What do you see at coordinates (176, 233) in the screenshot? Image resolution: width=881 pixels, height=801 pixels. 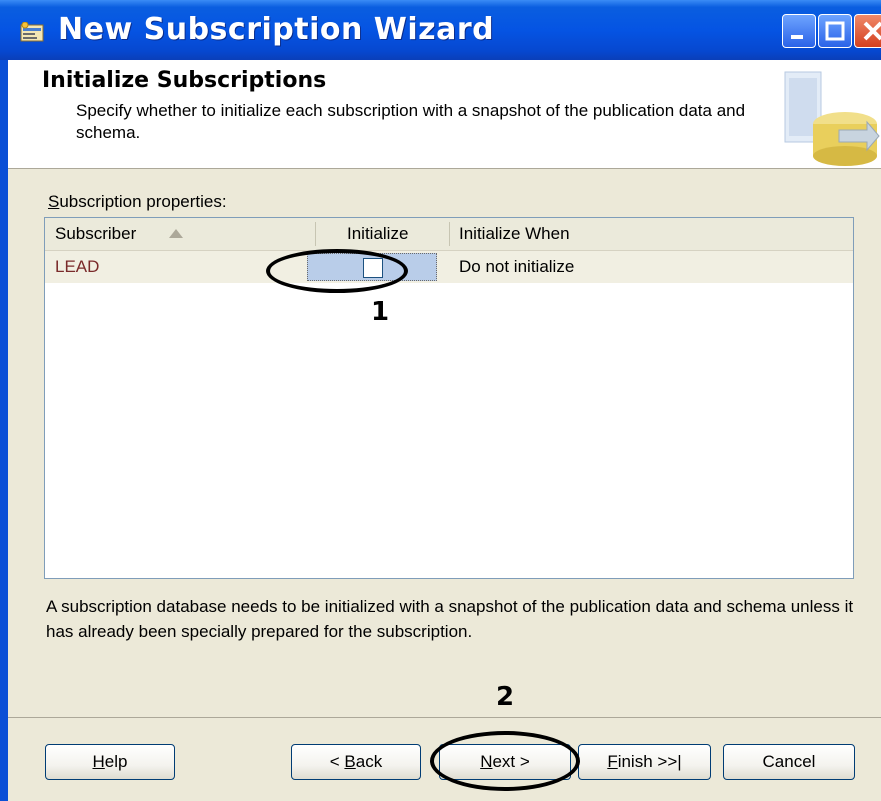 I see `sort-ascending-icon` at bounding box center [176, 233].